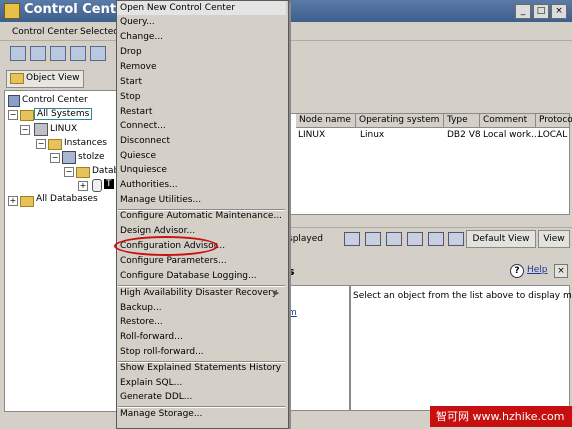  Describe the element at coordinates (69, 157) in the screenshot. I see `instance-icon` at that location.